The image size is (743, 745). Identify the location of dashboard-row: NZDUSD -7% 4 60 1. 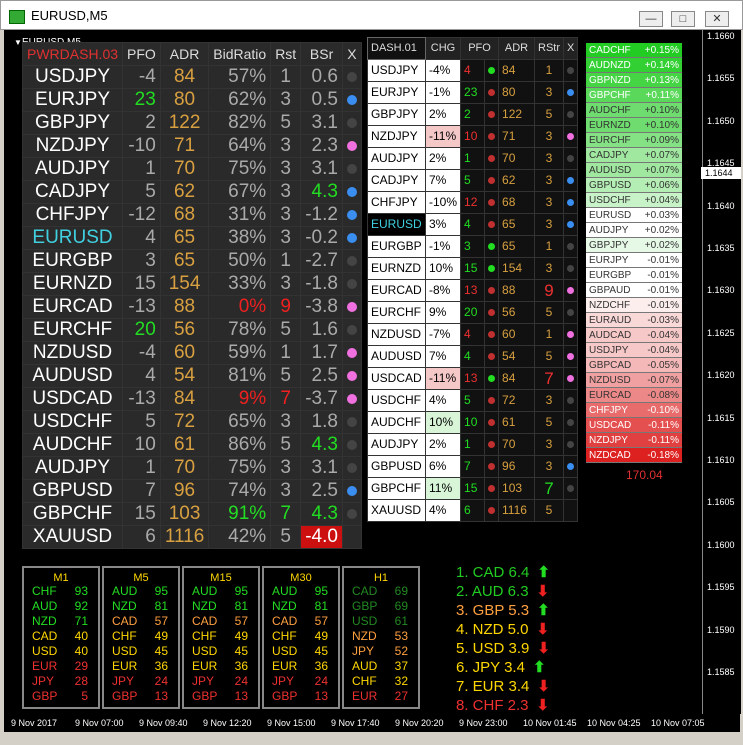
(473, 334).